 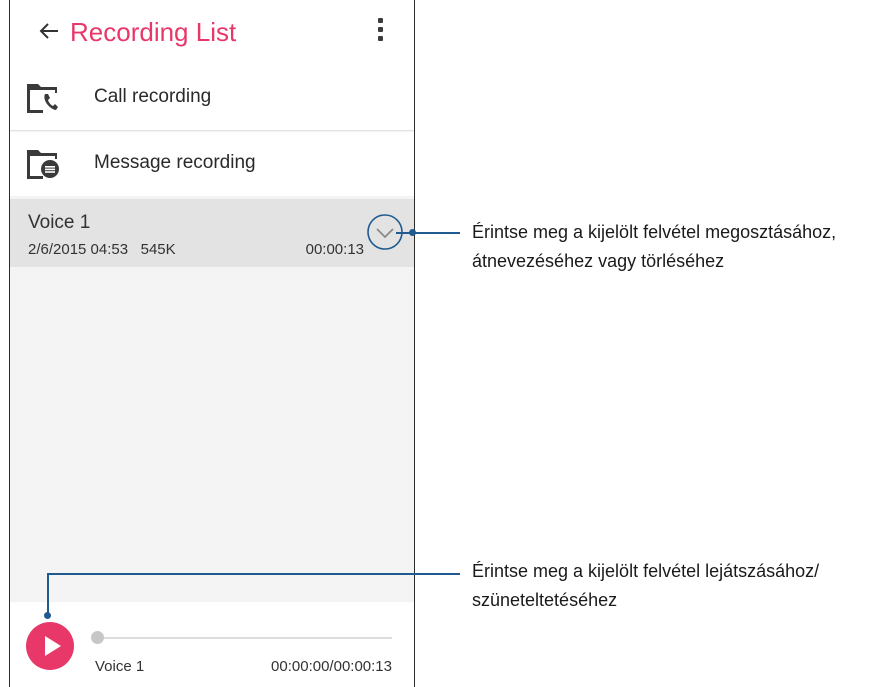 I want to click on overflow-menu-icon, so click(x=380, y=32).